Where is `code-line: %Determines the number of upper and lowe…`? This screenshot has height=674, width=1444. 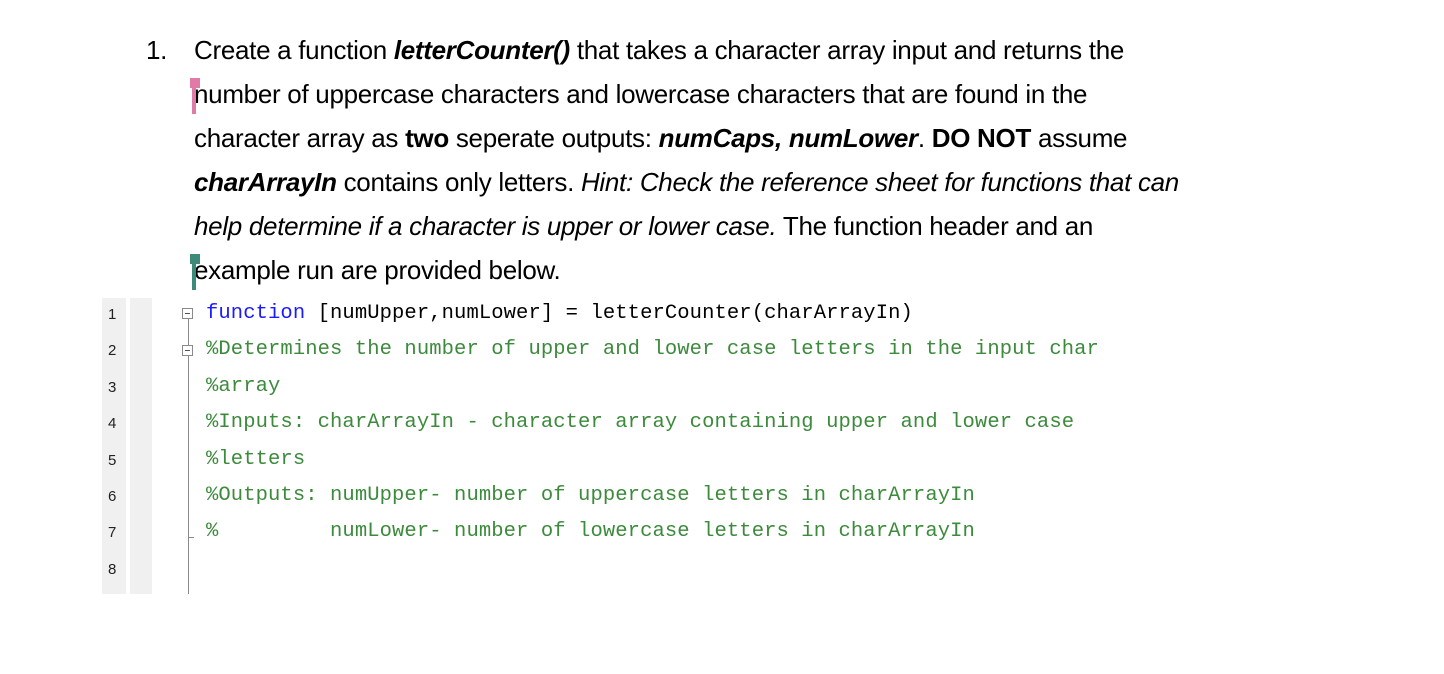
code-line: %Determines the number of upper and lowe… is located at coordinates (652, 349).